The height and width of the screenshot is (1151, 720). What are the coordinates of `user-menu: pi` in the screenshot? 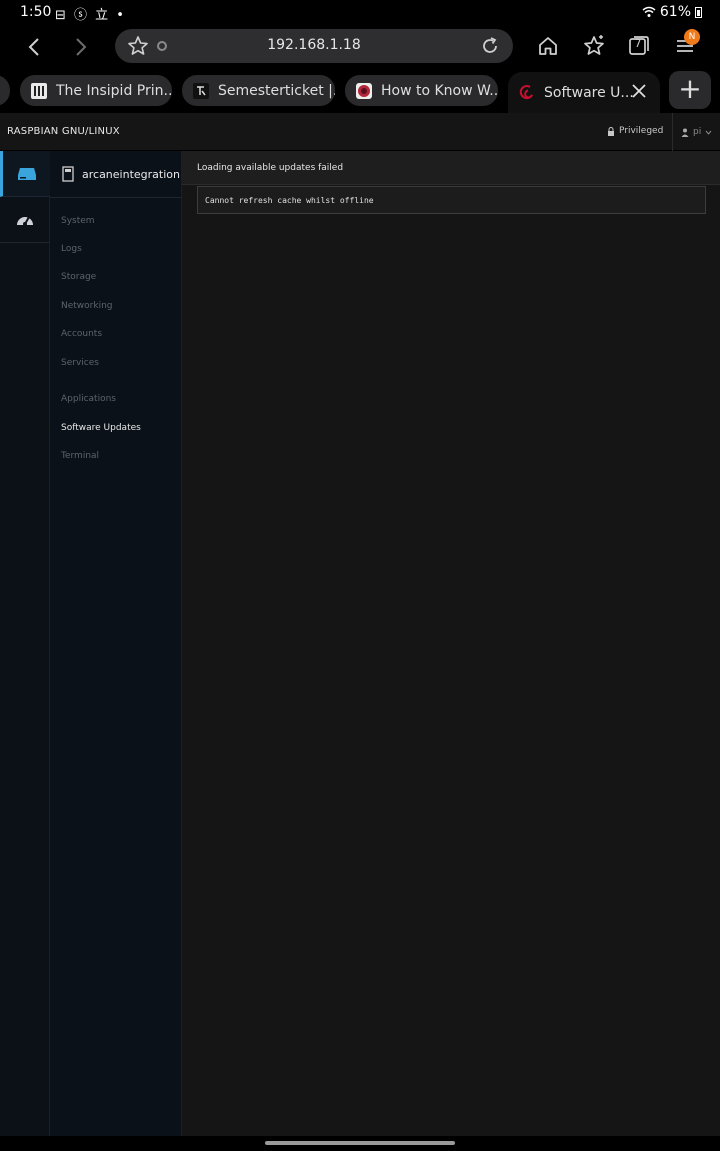 It's located at (696, 132).